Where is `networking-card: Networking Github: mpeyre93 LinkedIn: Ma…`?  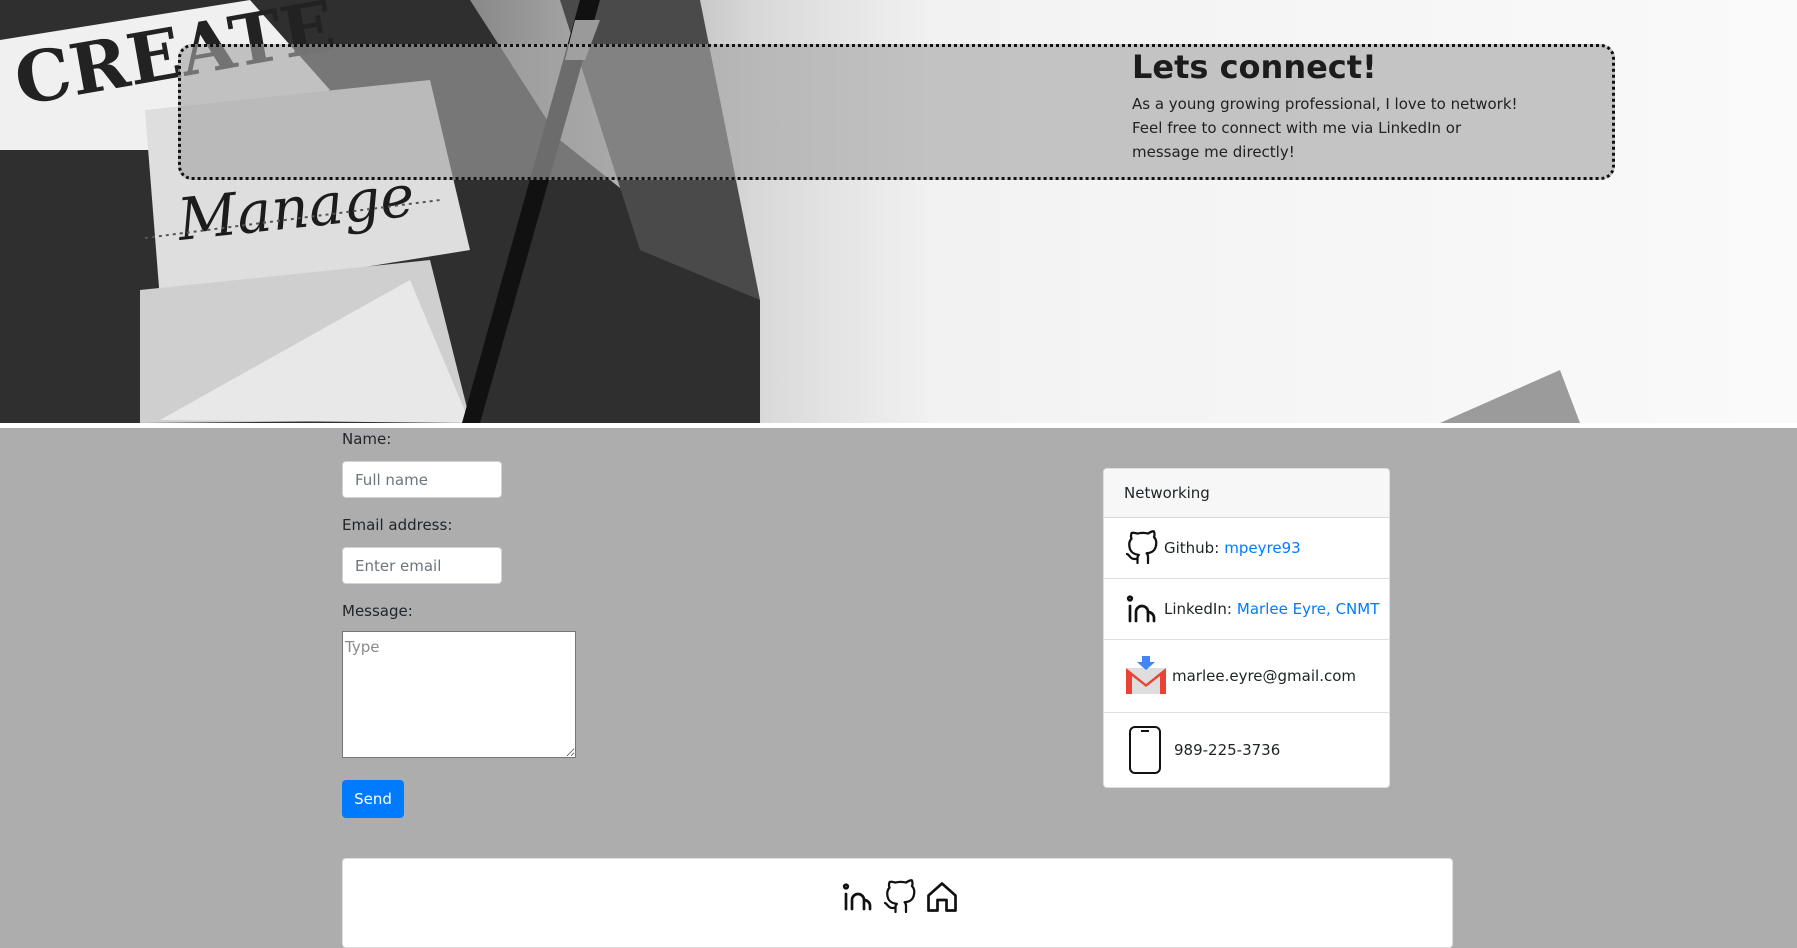 networking-card: Networking Github: mpeyre93 LinkedIn: Ma… is located at coordinates (1246, 628).